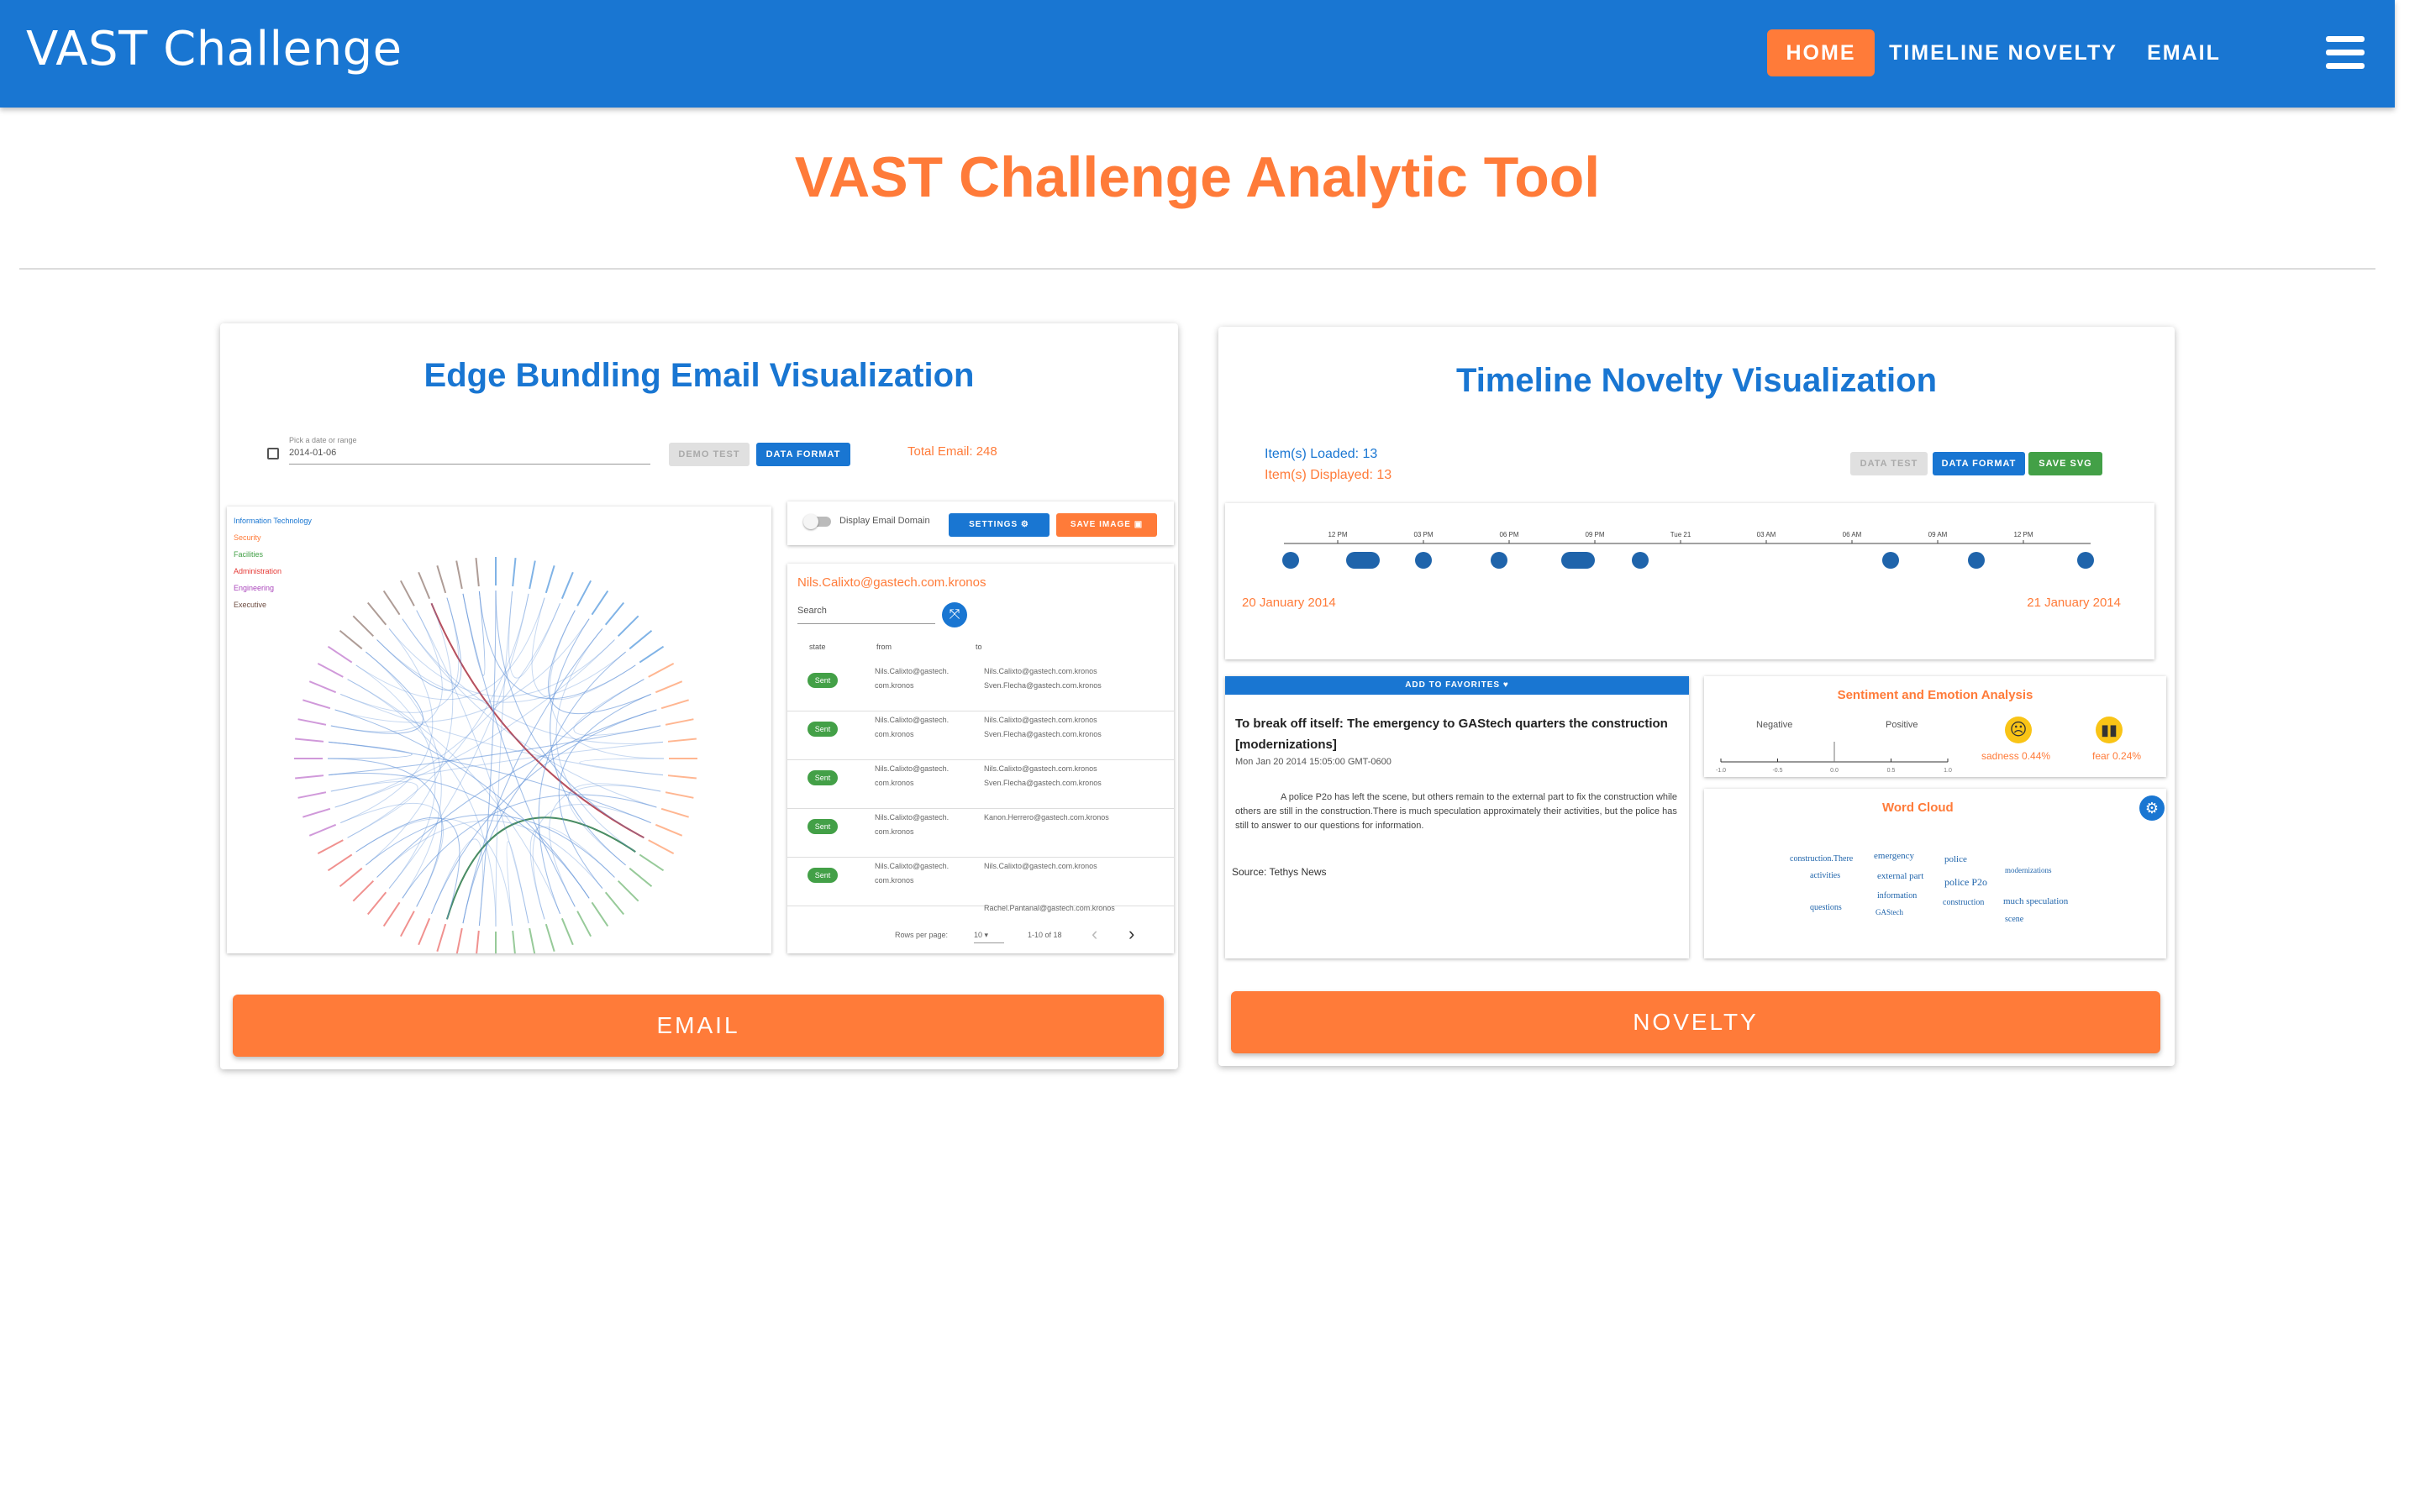 This screenshot has width=2420, height=1512. I want to click on rows-per-page-select: 10 ▾, so click(989, 935).